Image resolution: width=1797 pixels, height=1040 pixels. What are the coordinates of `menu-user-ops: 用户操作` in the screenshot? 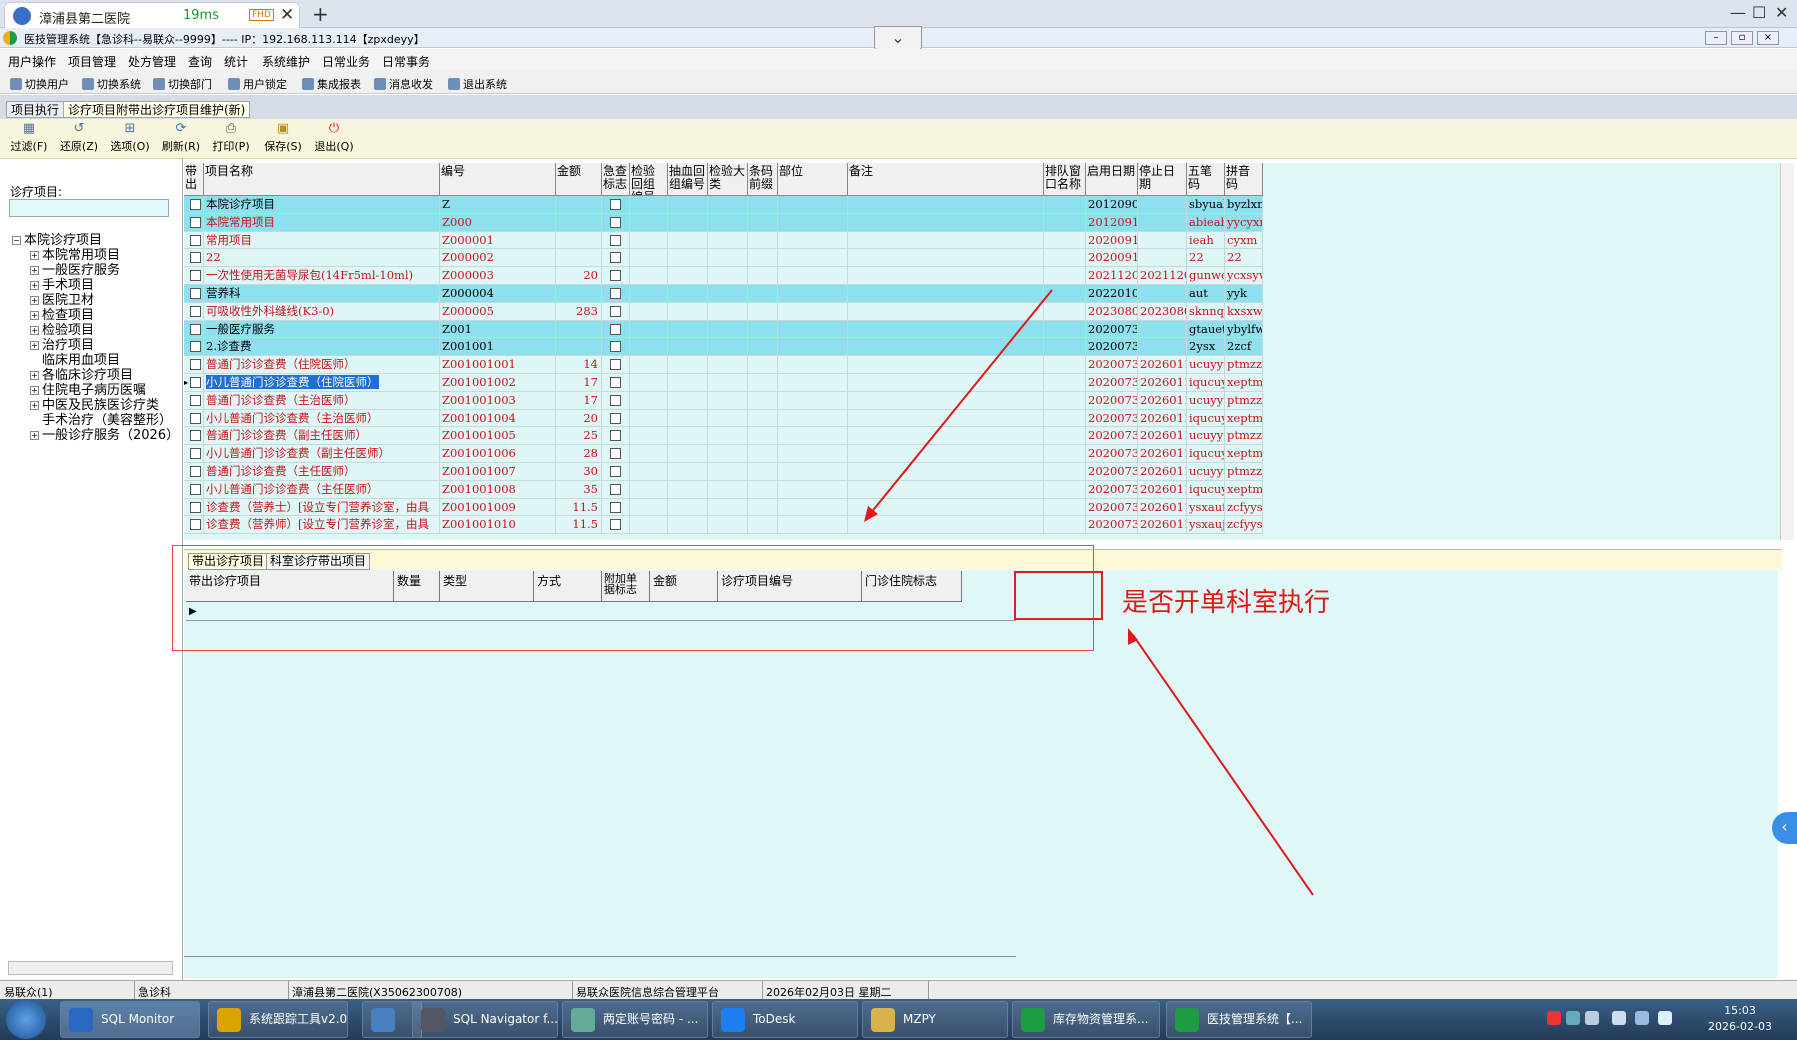 It's located at (32, 61).